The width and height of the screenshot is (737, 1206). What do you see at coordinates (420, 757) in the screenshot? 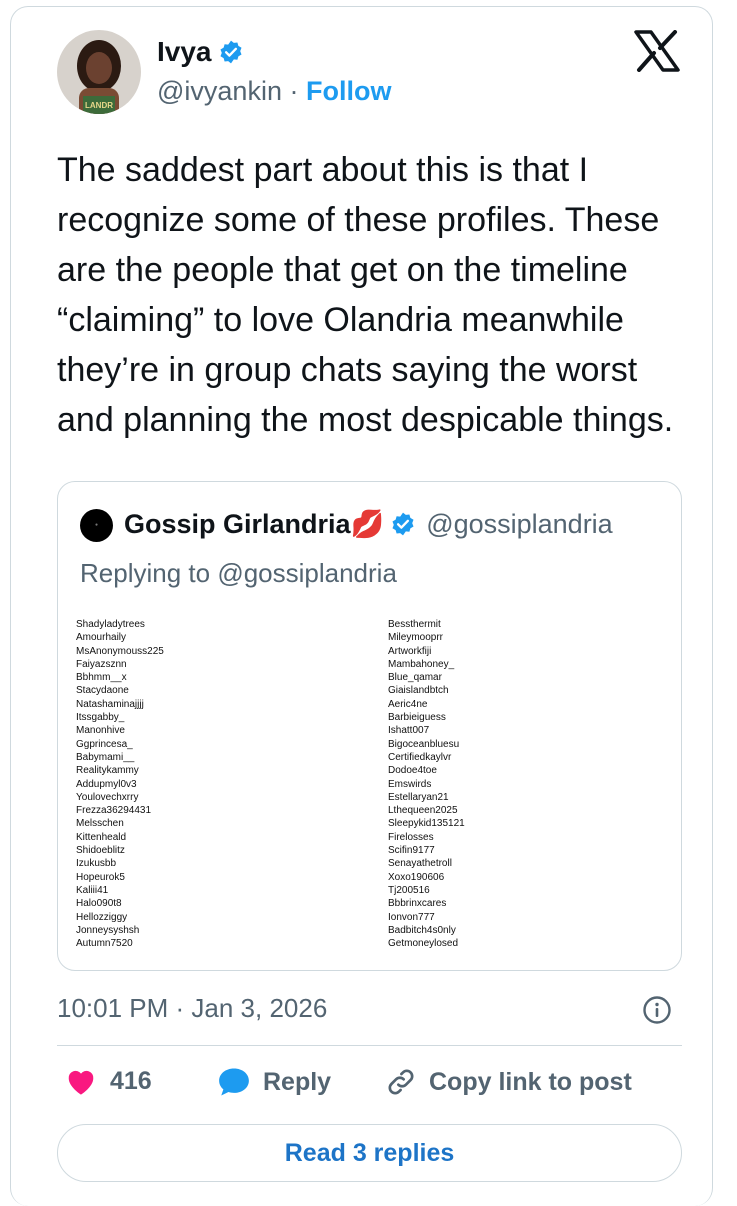
I see `username-item: Certifiedkaylvr` at bounding box center [420, 757].